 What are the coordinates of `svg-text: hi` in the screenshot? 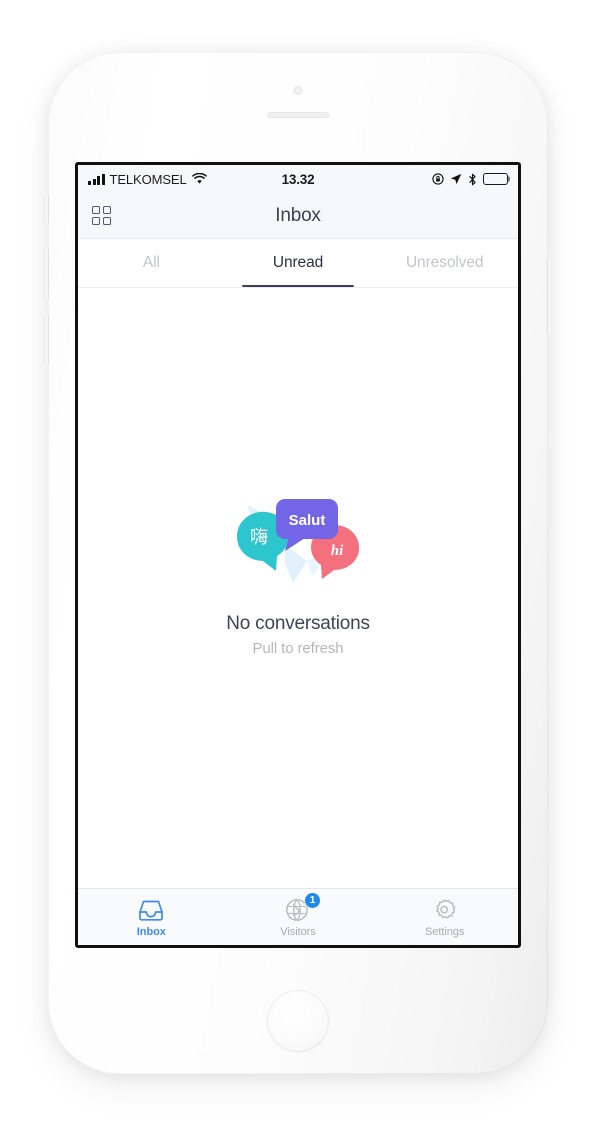 It's located at (337, 551).